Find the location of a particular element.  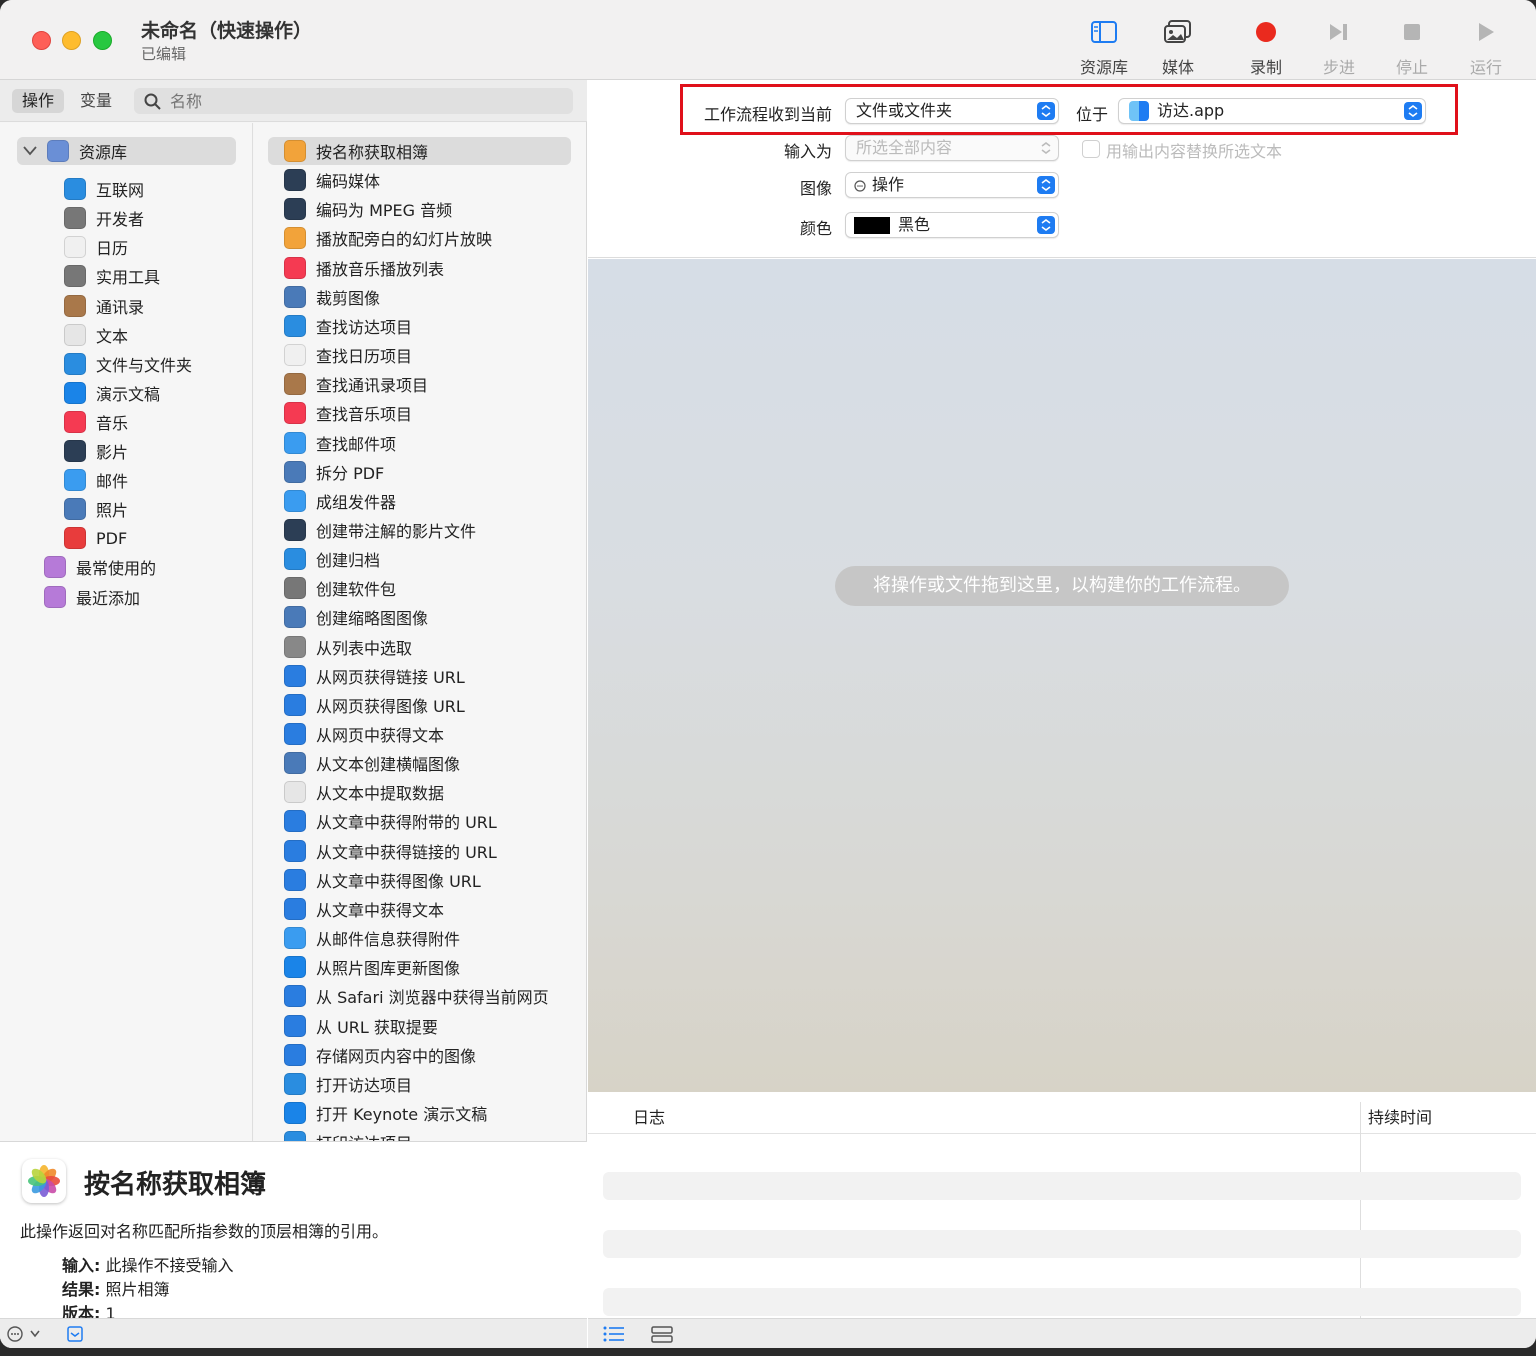

close-button is located at coordinates (41, 40).